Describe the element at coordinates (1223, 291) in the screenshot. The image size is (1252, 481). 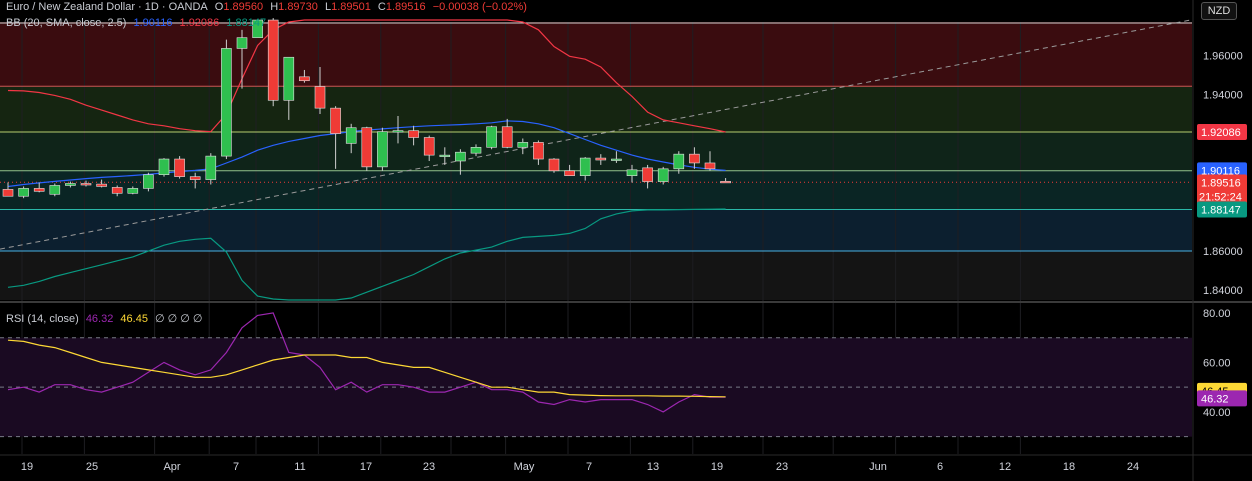
I see `price-tick-label: 1.84000` at that location.